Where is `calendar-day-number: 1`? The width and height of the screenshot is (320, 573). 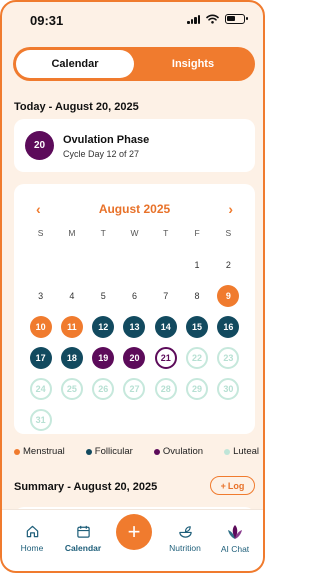
calendar-day-number: 1 is located at coordinates (197, 264).